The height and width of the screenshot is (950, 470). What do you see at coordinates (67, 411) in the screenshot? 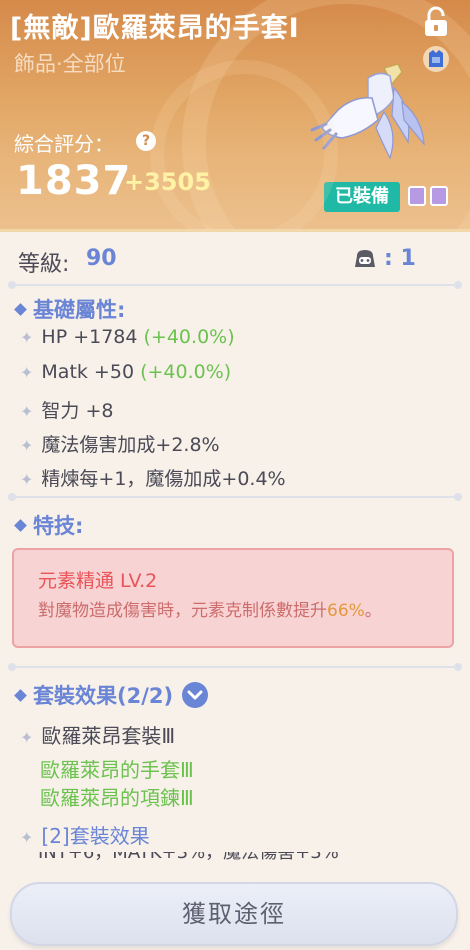
I see `stat-line: ✦ 智力 +8` at bounding box center [67, 411].